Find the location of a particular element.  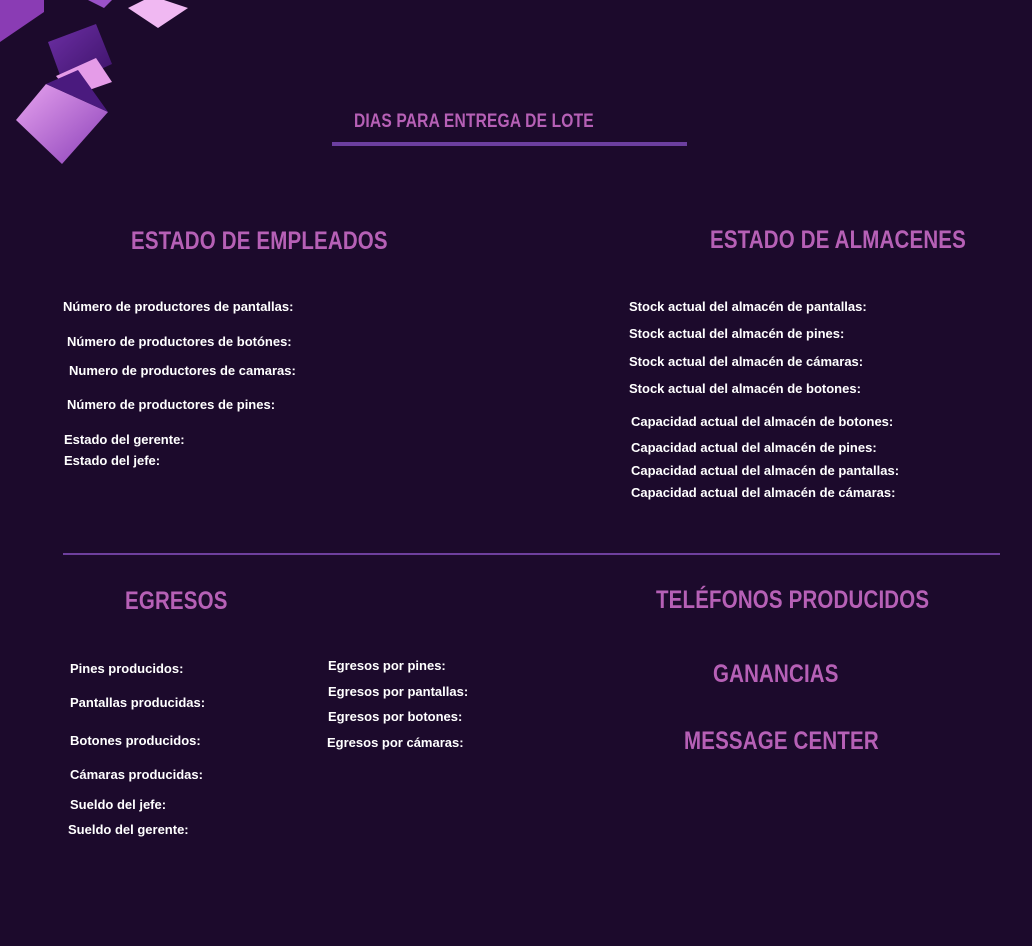

manager-status-label: Estado del gerente: is located at coordinates (124, 439).